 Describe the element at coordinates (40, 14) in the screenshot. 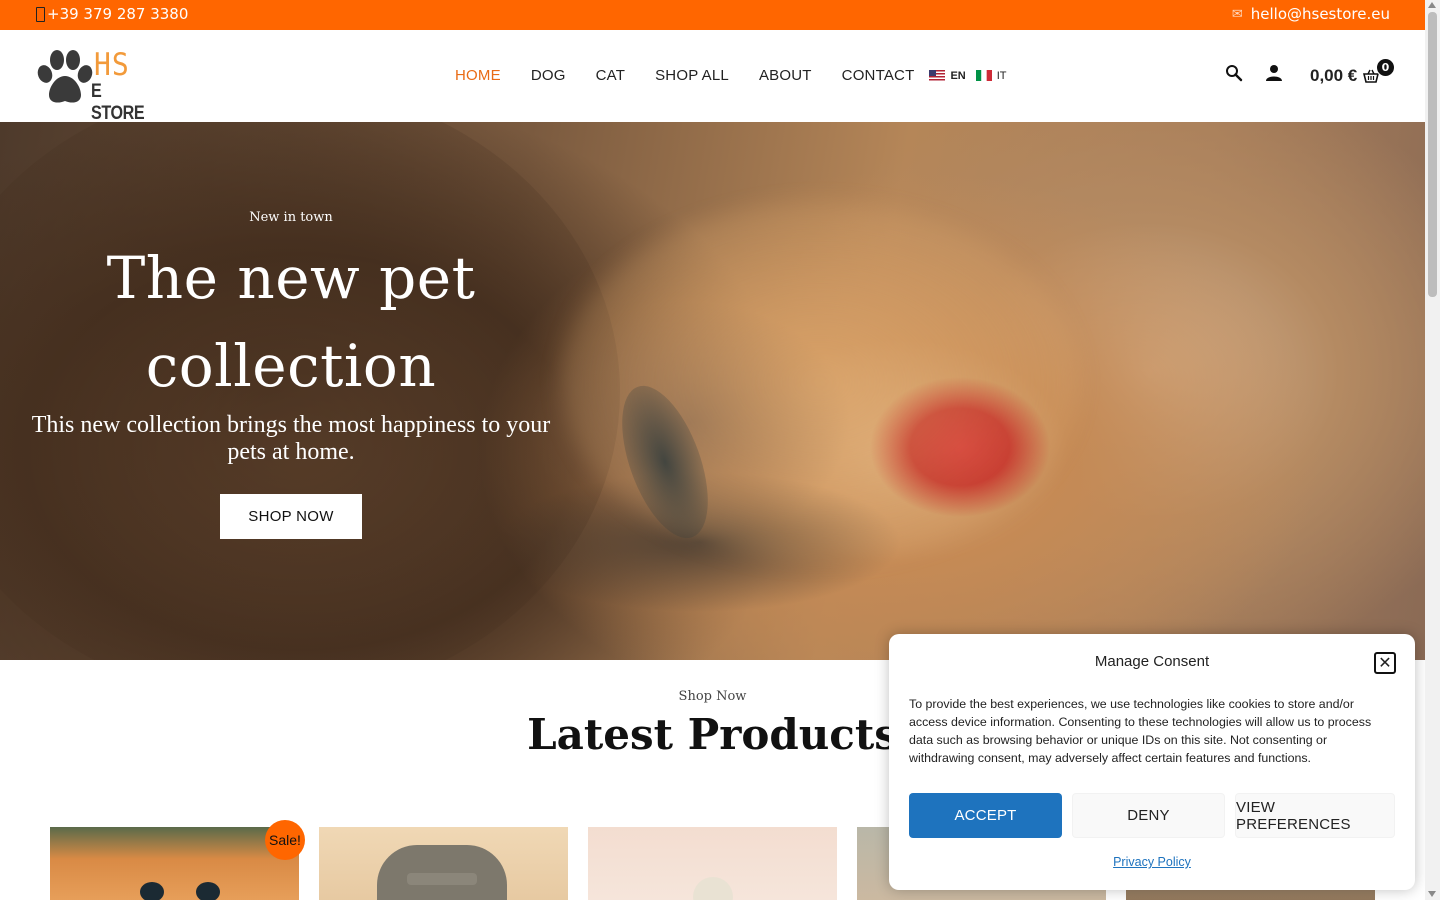

I see `phone-icon` at that location.